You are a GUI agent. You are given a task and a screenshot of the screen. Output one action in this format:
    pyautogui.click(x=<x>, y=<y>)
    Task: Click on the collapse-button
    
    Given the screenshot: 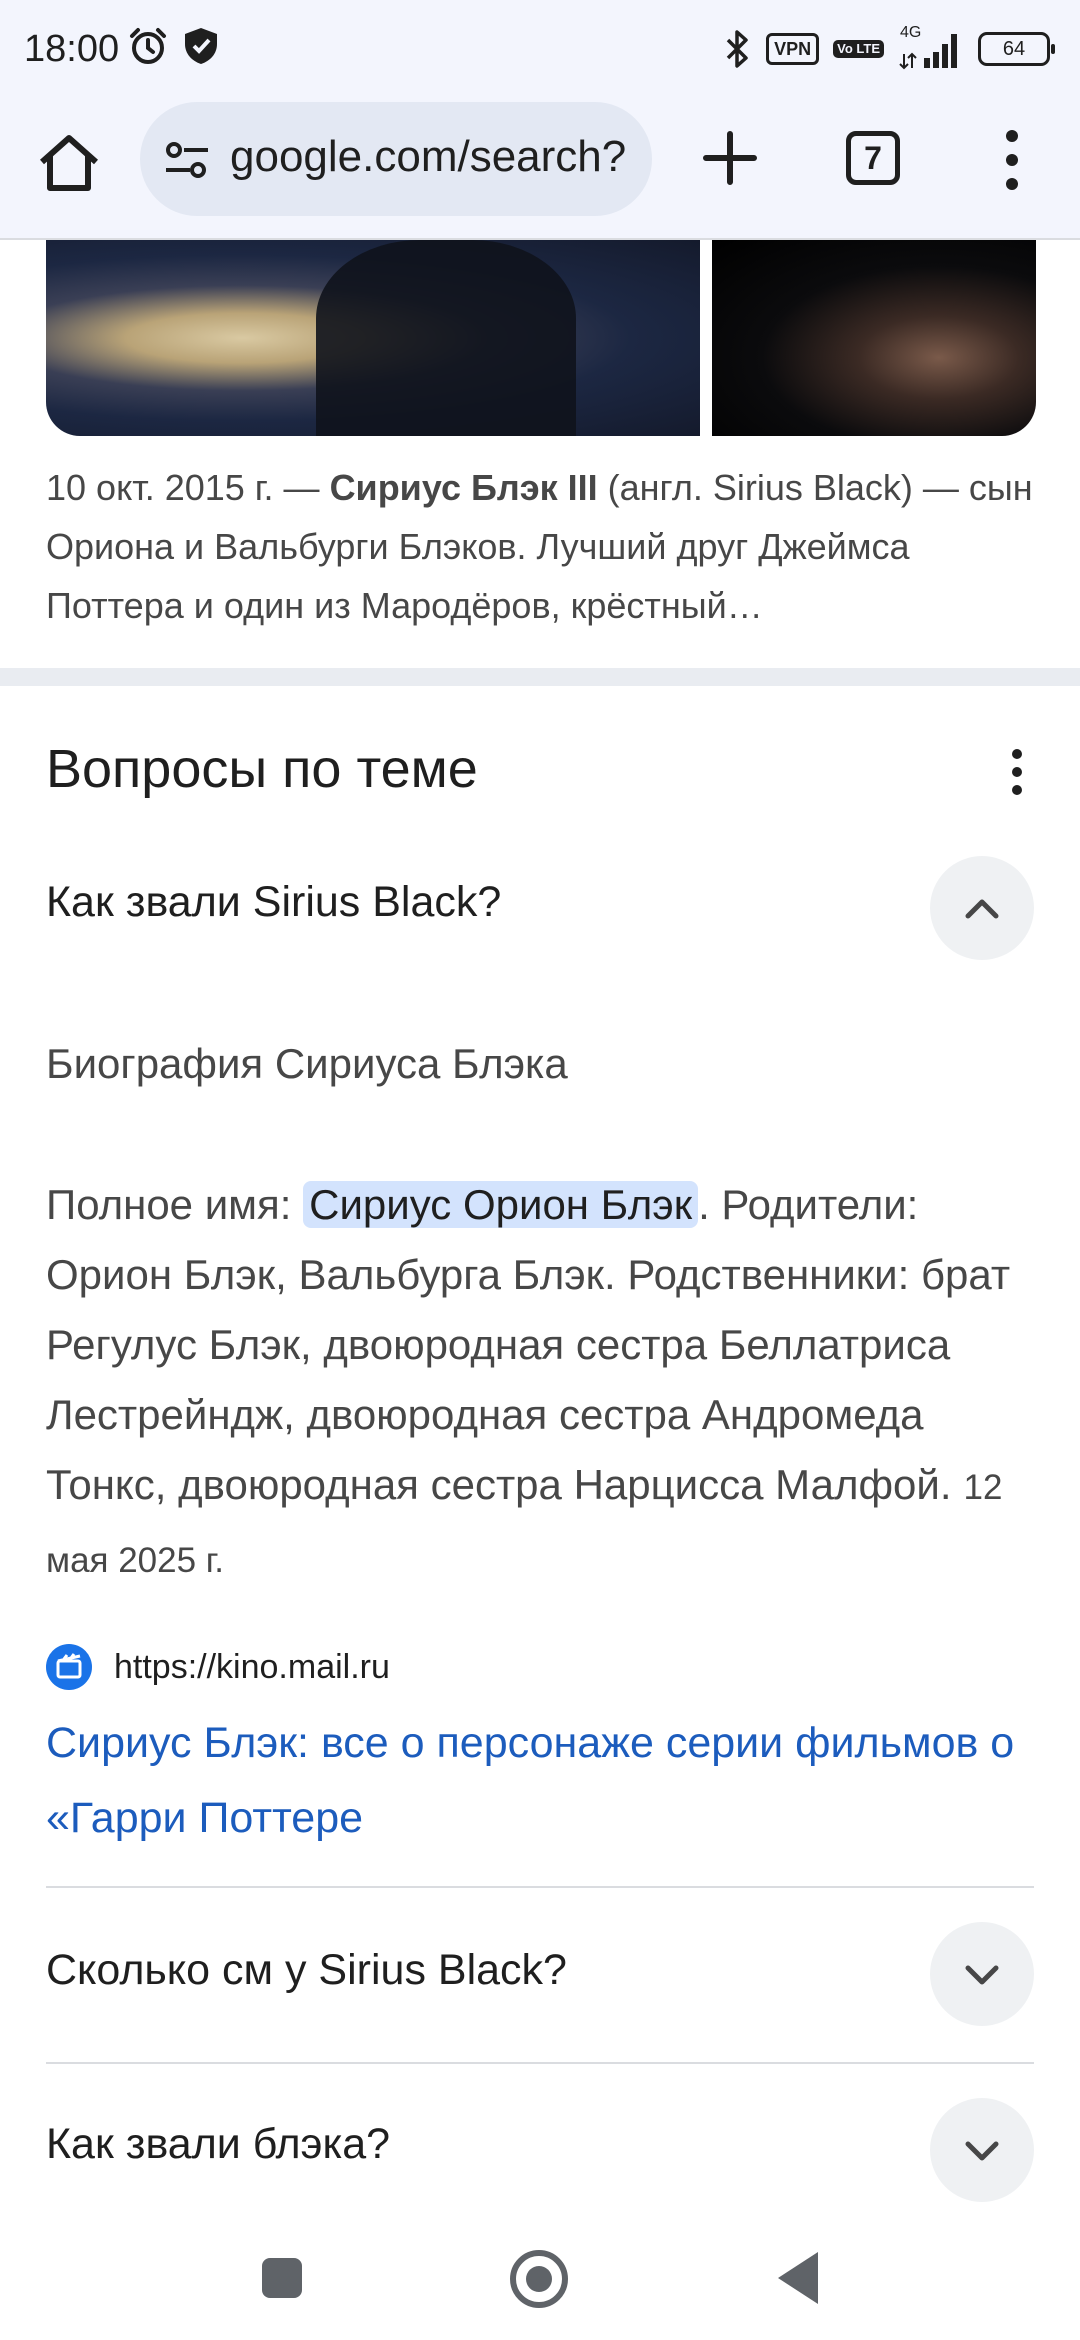 What is the action you would take?
    pyautogui.click(x=982, y=908)
    